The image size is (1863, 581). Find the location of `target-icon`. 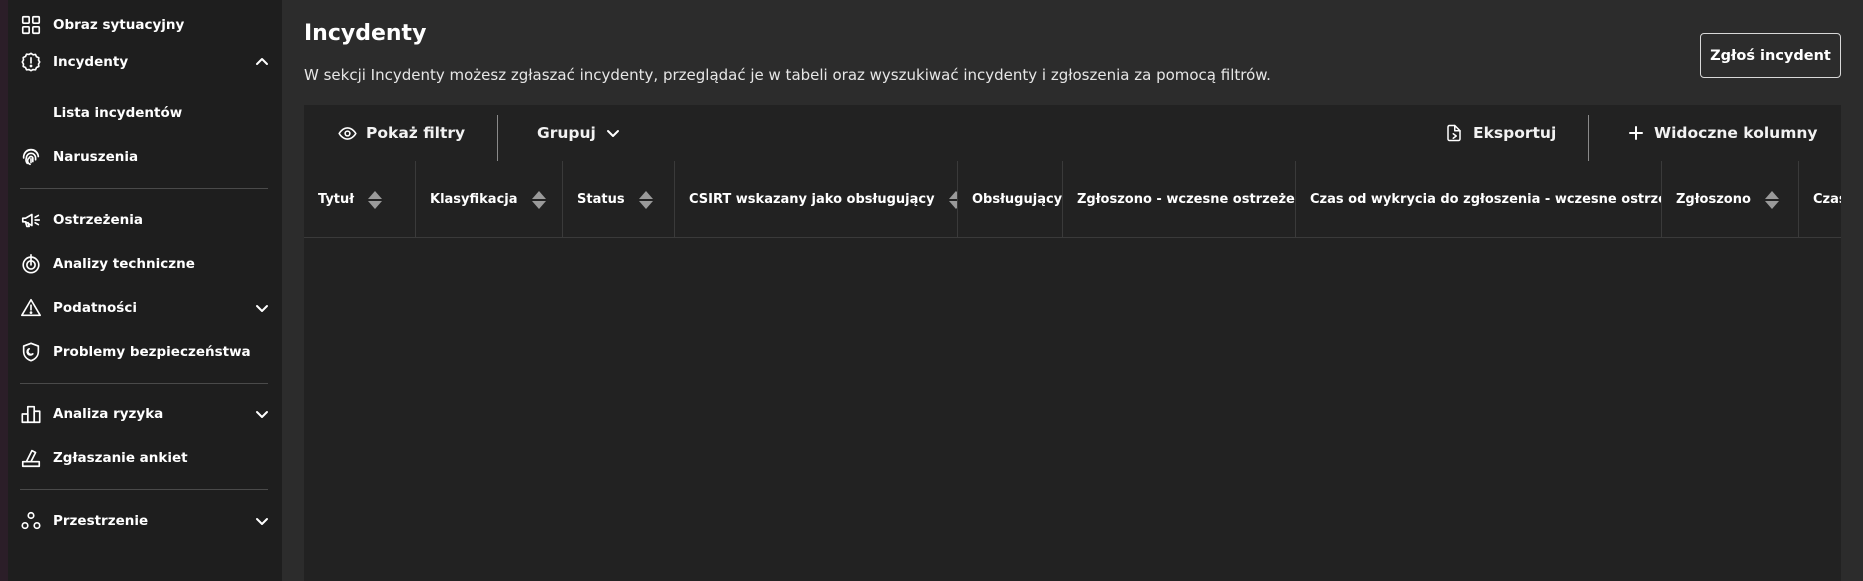

target-icon is located at coordinates (31, 264).